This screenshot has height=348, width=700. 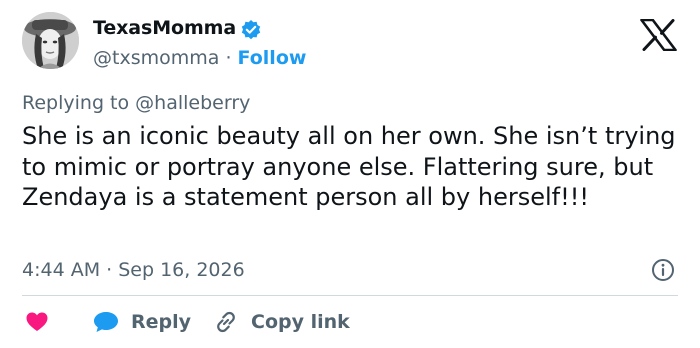 I want to click on action-bar: Reply Copy link, so click(x=350, y=322).